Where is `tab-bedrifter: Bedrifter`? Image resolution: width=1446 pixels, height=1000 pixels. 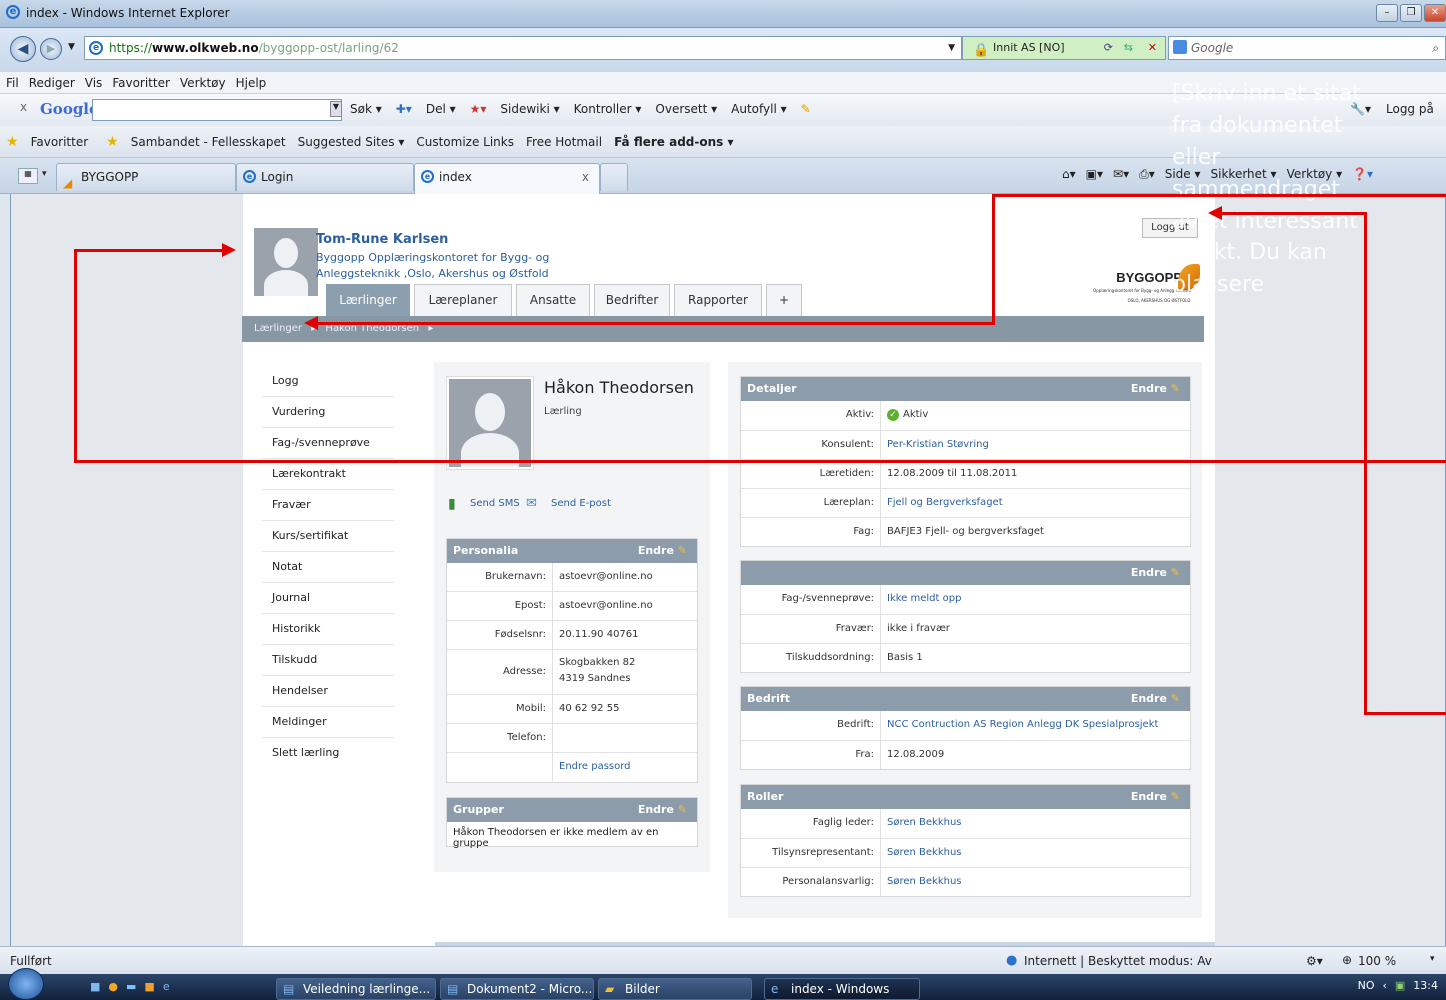
tab-bedrifter: Bedrifter is located at coordinates (632, 300).